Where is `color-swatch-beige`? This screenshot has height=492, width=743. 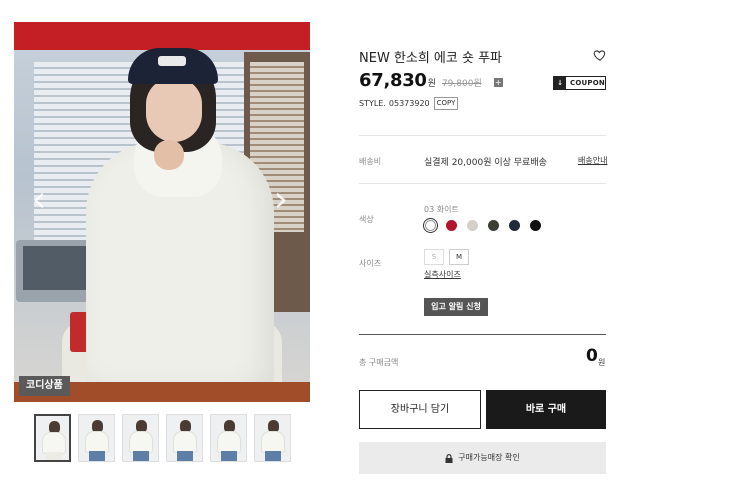 color-swatch-beige is located at coordinates (472, 225).